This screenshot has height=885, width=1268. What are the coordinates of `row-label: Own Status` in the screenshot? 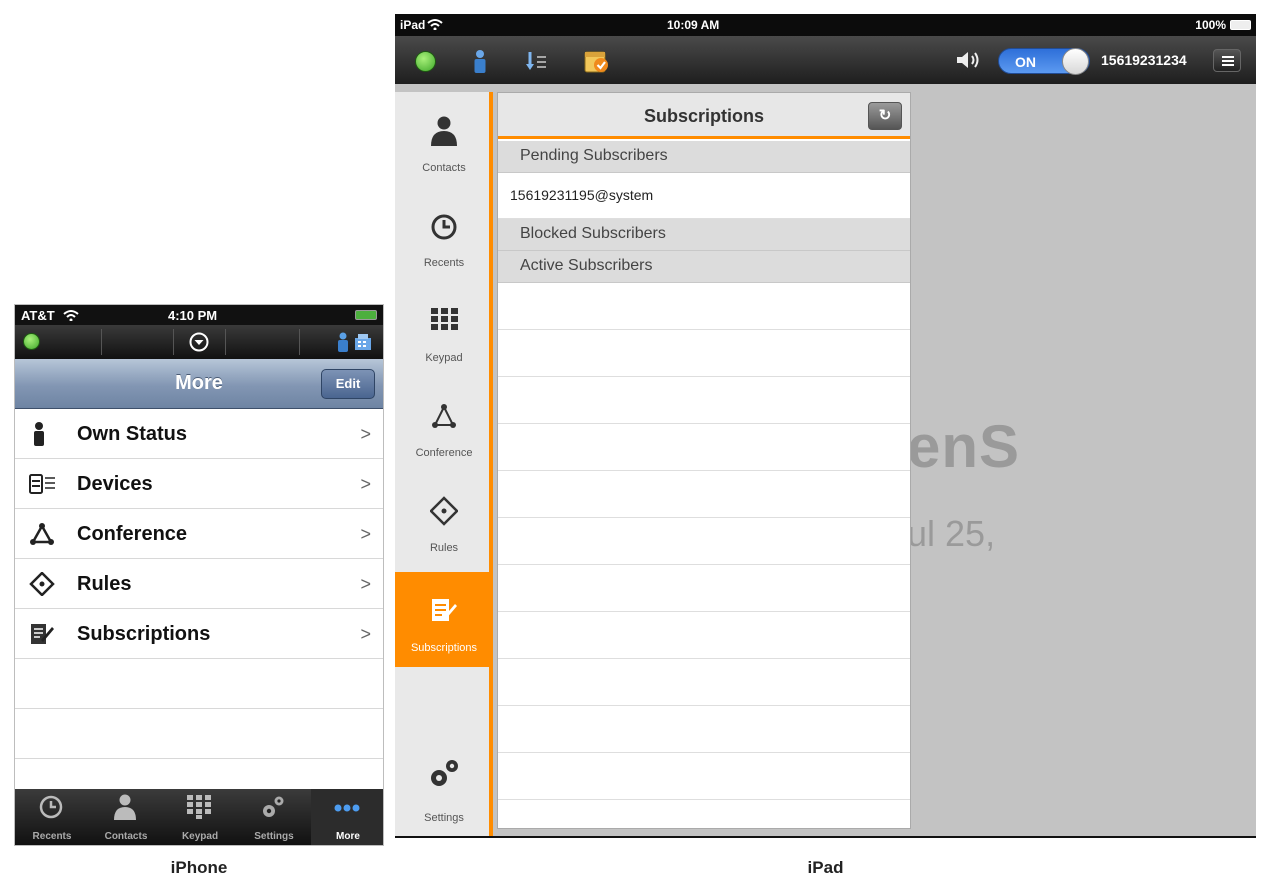 It's located at (132, 434).